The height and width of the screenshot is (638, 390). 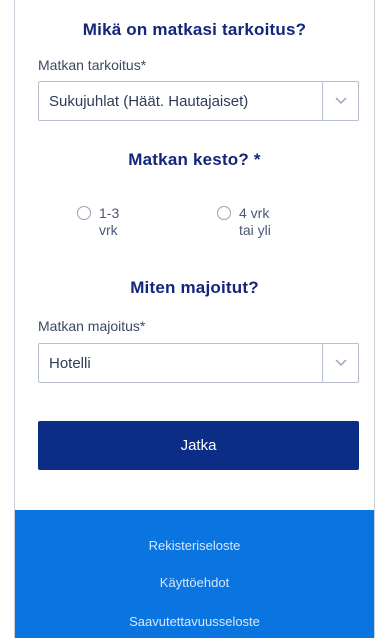 I want to click on accommodation-select: Hotelli, so click(x=198, y=363).